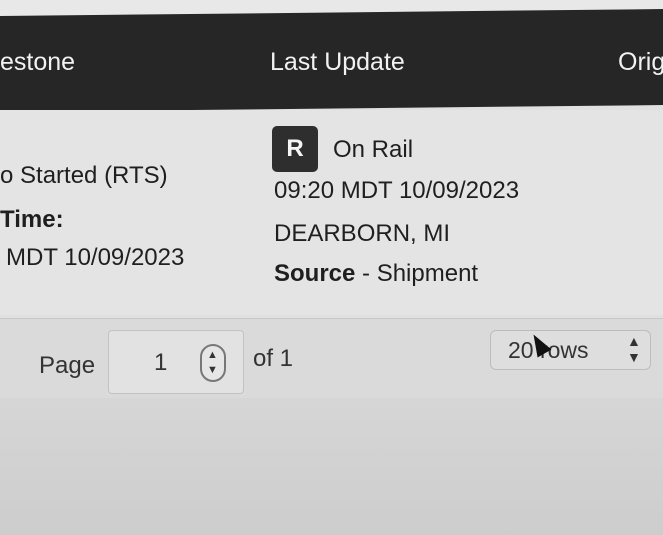  I want to click on header-milestone: estone, so click(37, 62).